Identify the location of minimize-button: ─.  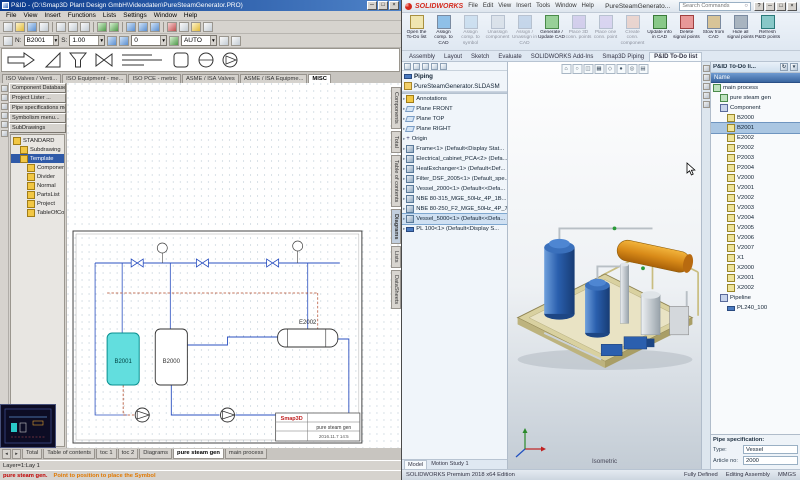
(372, 5).